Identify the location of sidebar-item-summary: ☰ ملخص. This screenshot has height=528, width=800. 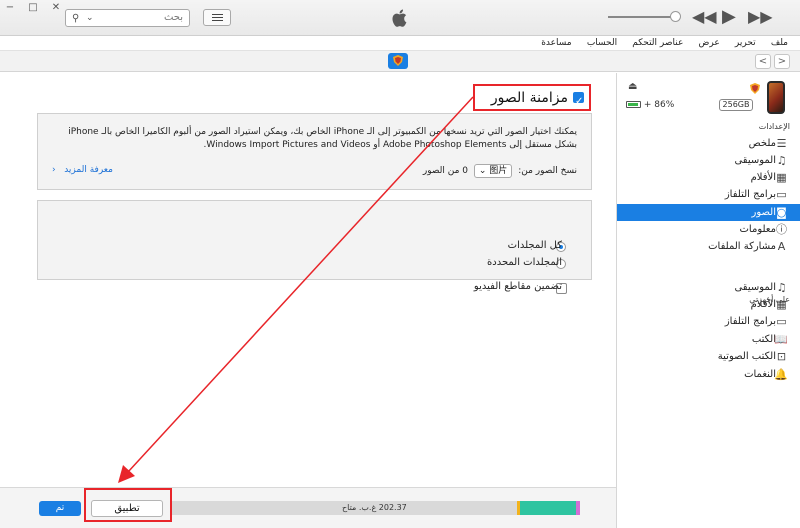
(708, 143).